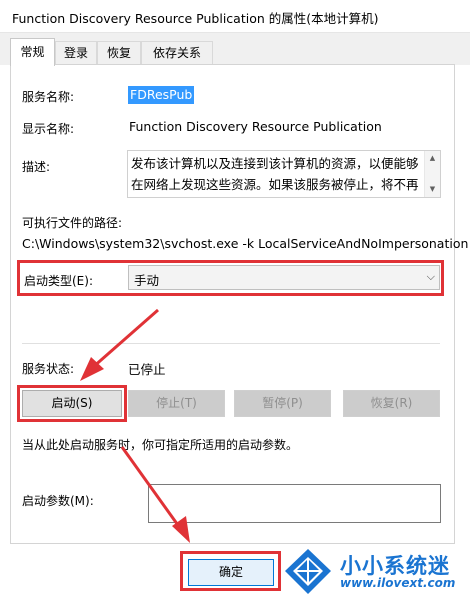  I want to click on service-status-label: 服务状态:, so click(48, 369).